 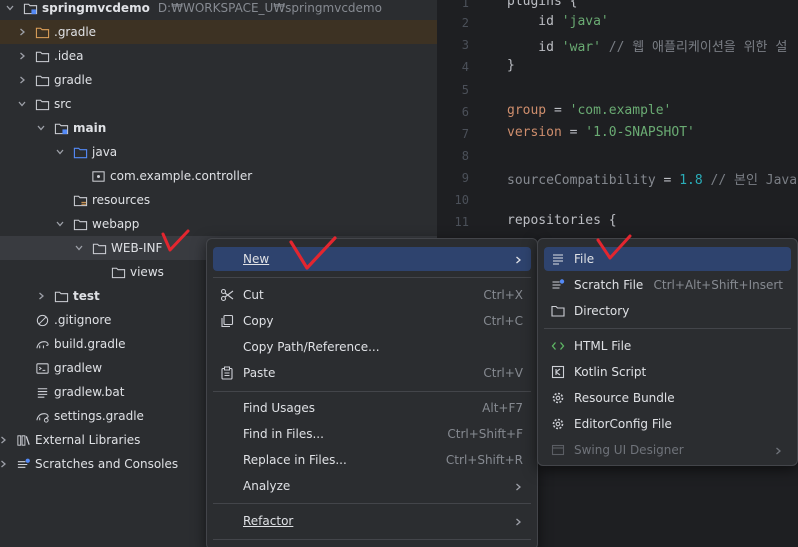 What do you see at coordinates (372, 434) in the screenshot?
I see `menu-item-find-in-files: Find in Files... Ctrl+Shift+F` at bounding box center [372, 434].